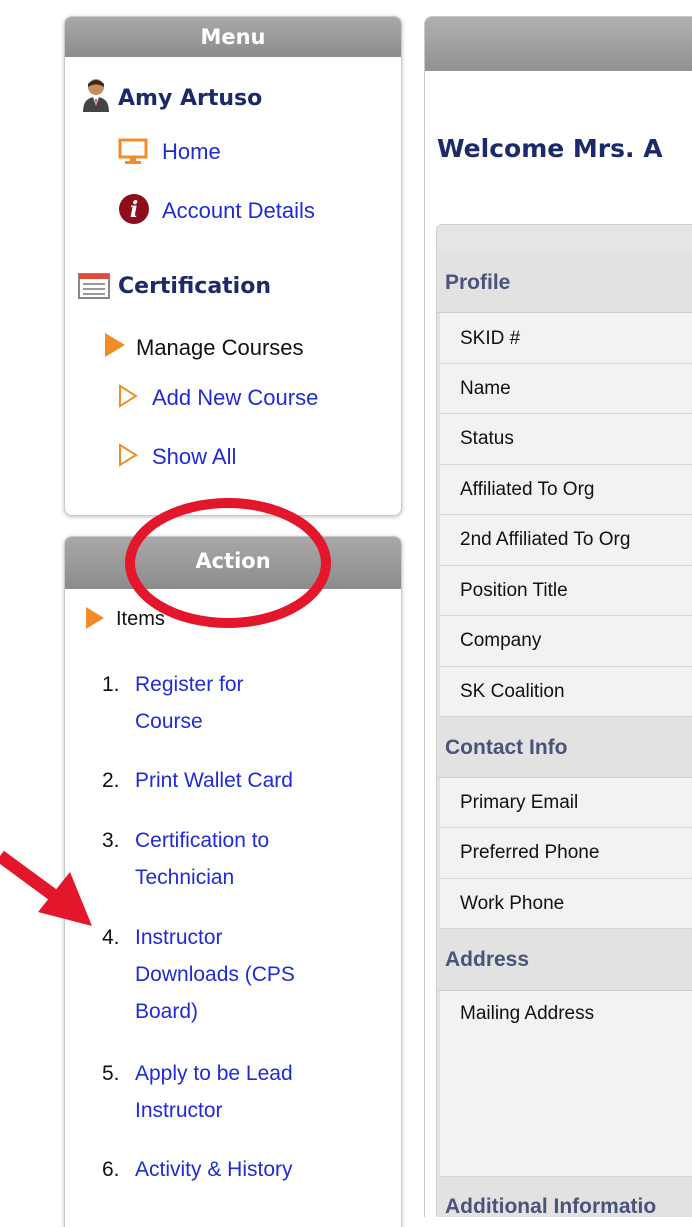  Describe the element at coordinates (238, 211) in the screenshot. I see `account-details-link: Account Details` at that location.